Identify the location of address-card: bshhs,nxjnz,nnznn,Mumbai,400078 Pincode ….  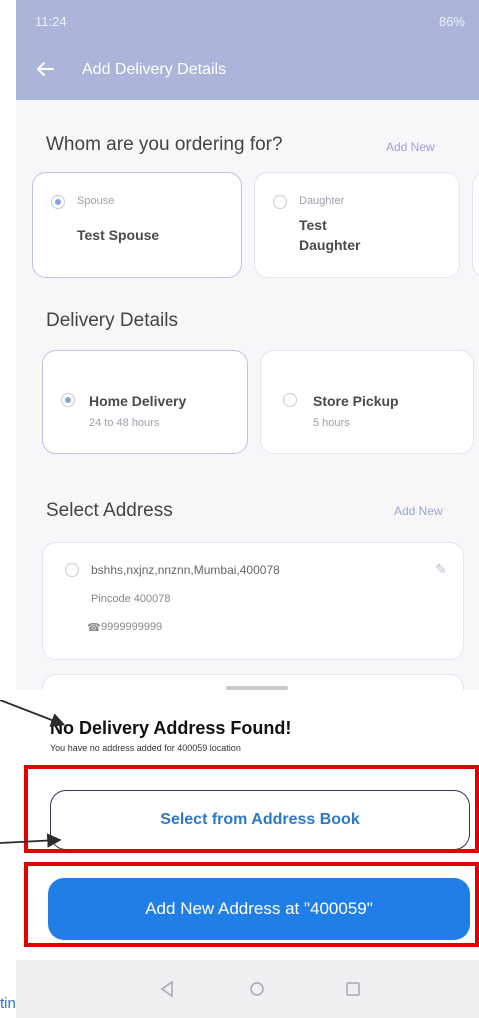
(253, 601).